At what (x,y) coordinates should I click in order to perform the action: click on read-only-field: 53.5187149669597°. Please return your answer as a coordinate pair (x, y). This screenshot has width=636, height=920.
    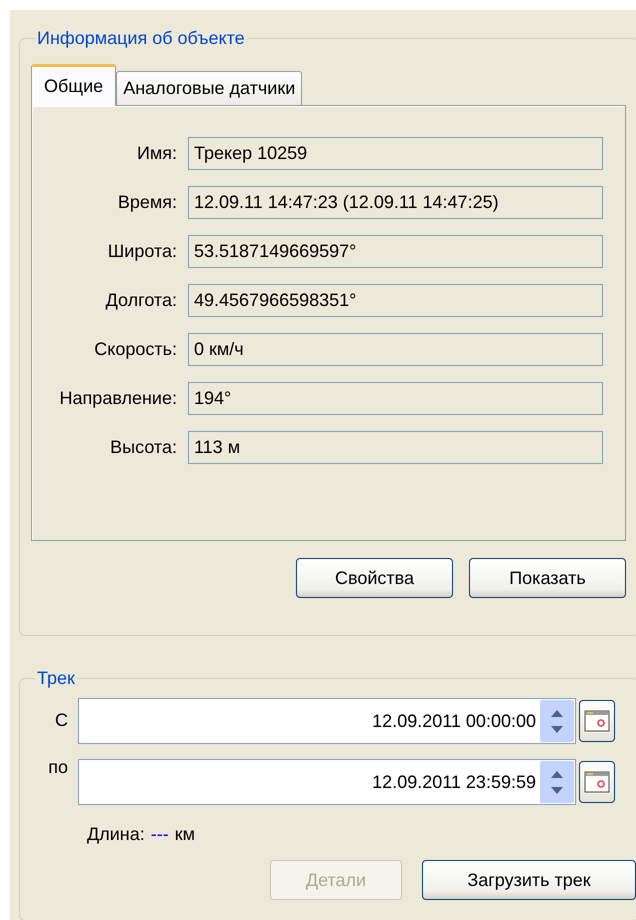
    Looking at the image, I should click on (395, 251).